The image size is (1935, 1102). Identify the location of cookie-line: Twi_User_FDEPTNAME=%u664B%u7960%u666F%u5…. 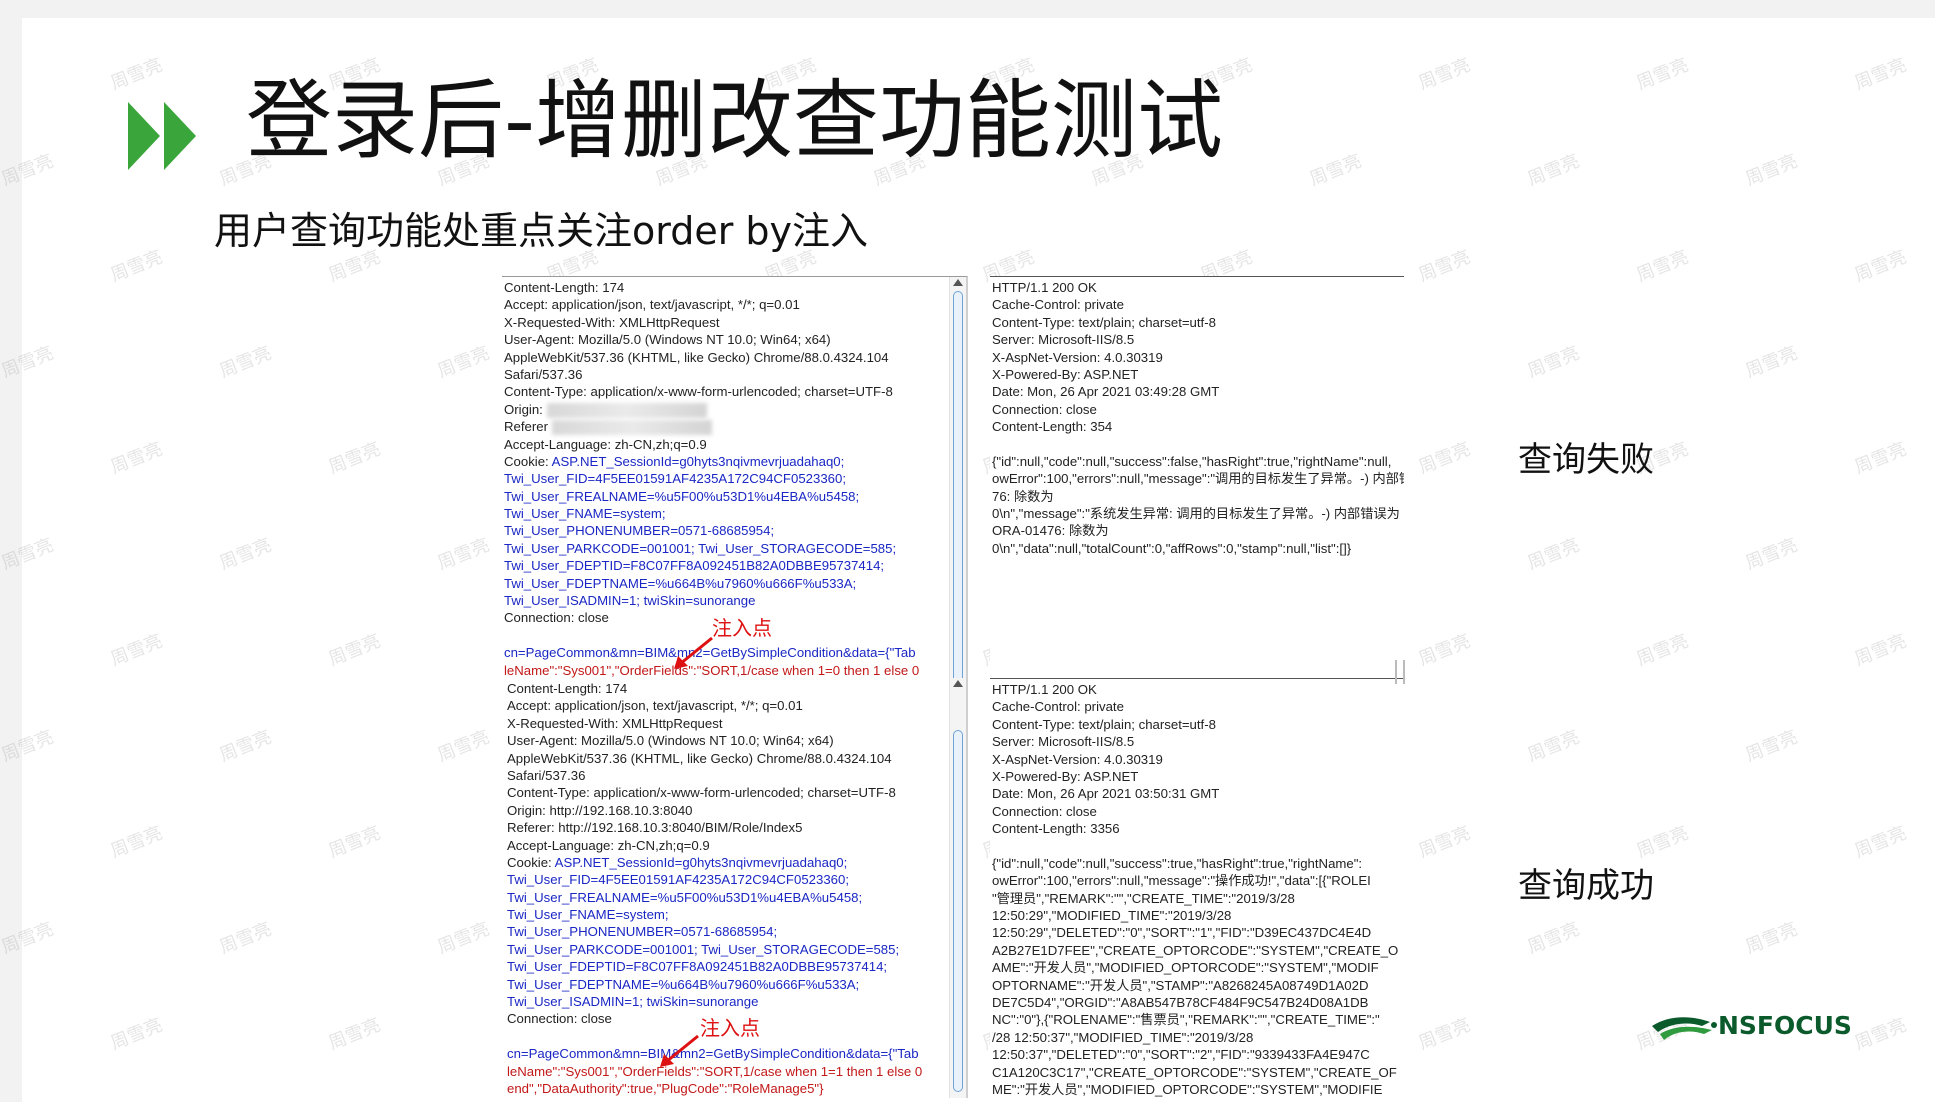
(727, 984).